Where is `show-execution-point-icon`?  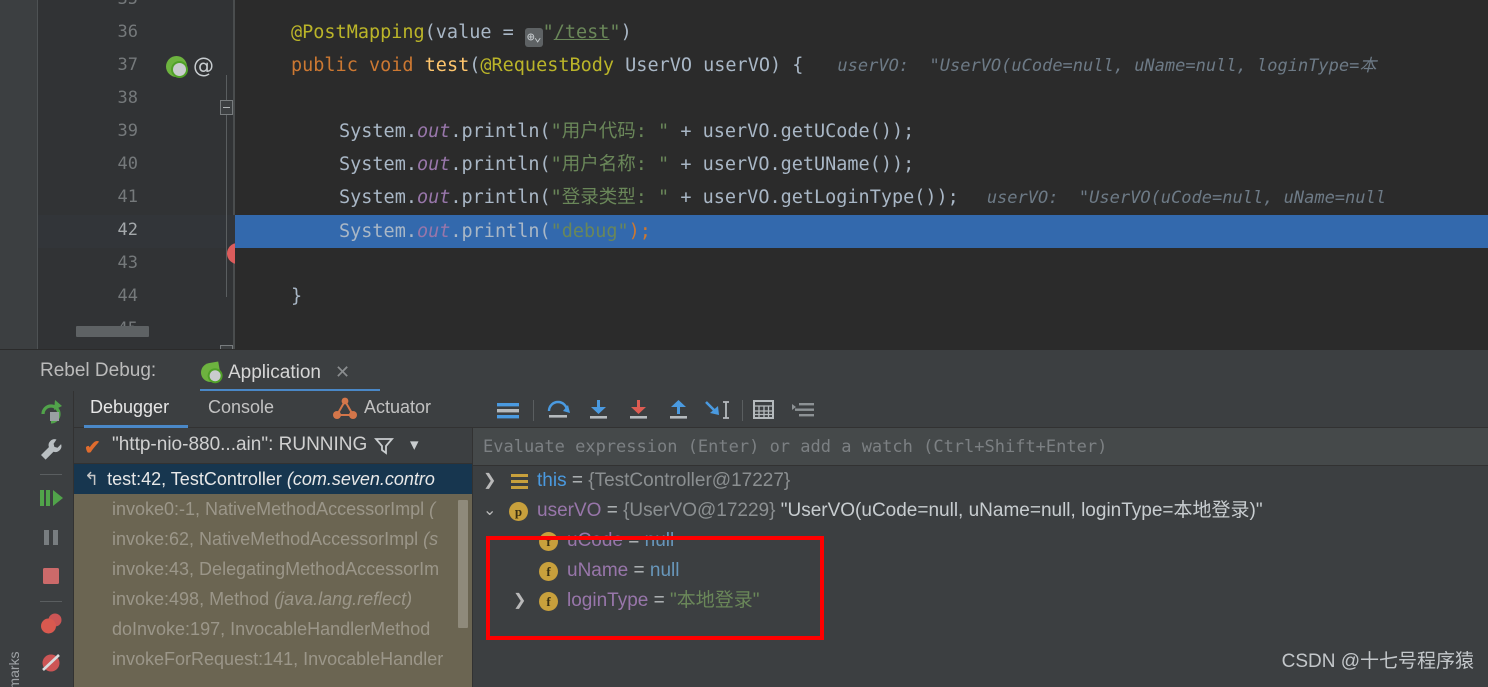 show-execution-point-icon is located at coordinates (803, 412).